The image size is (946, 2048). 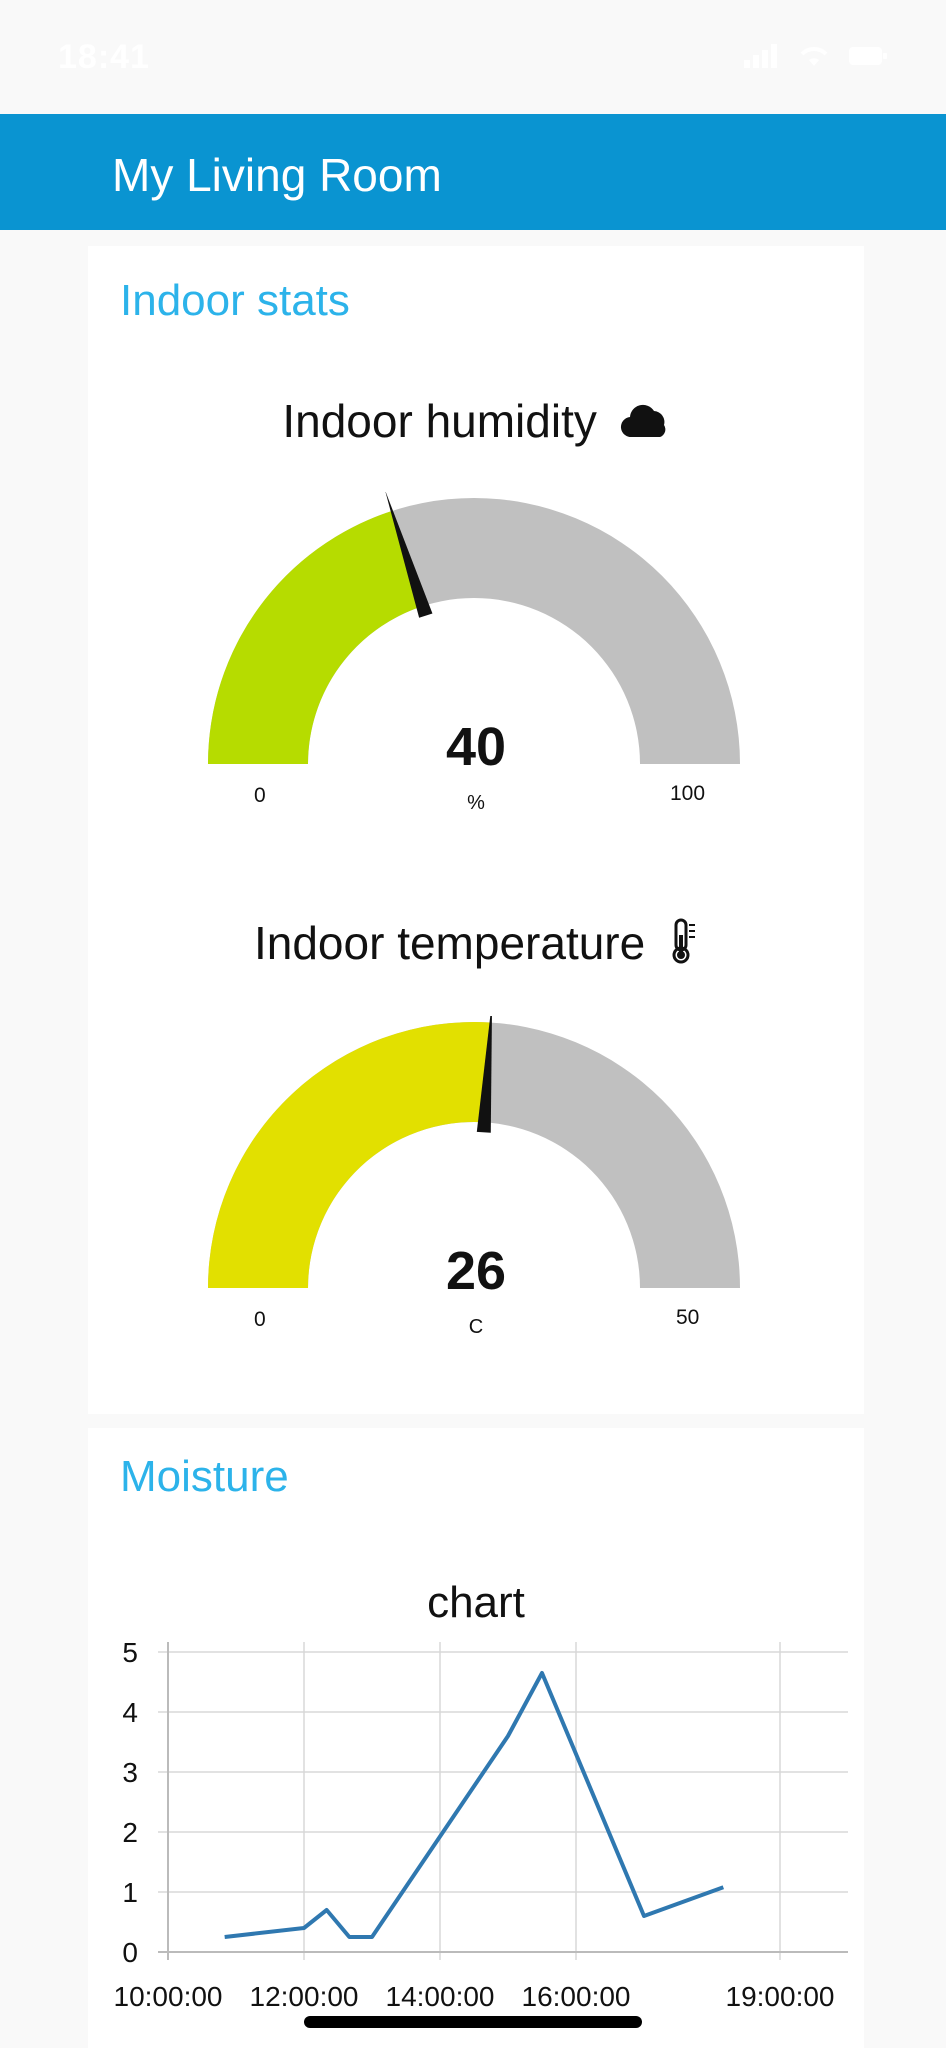 I want to click on chart-xtick-label: 10:00:00, so click(x=168, y=1996).